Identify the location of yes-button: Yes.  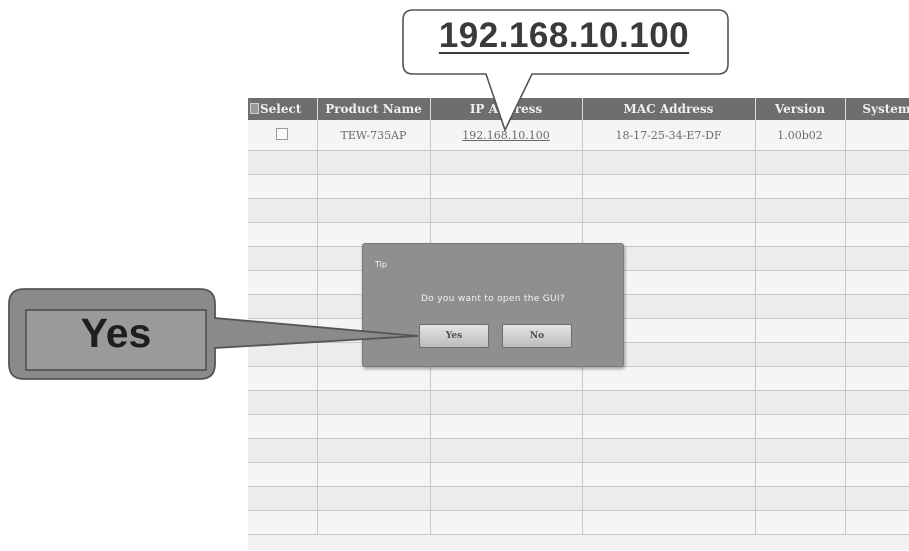
(454, 336).